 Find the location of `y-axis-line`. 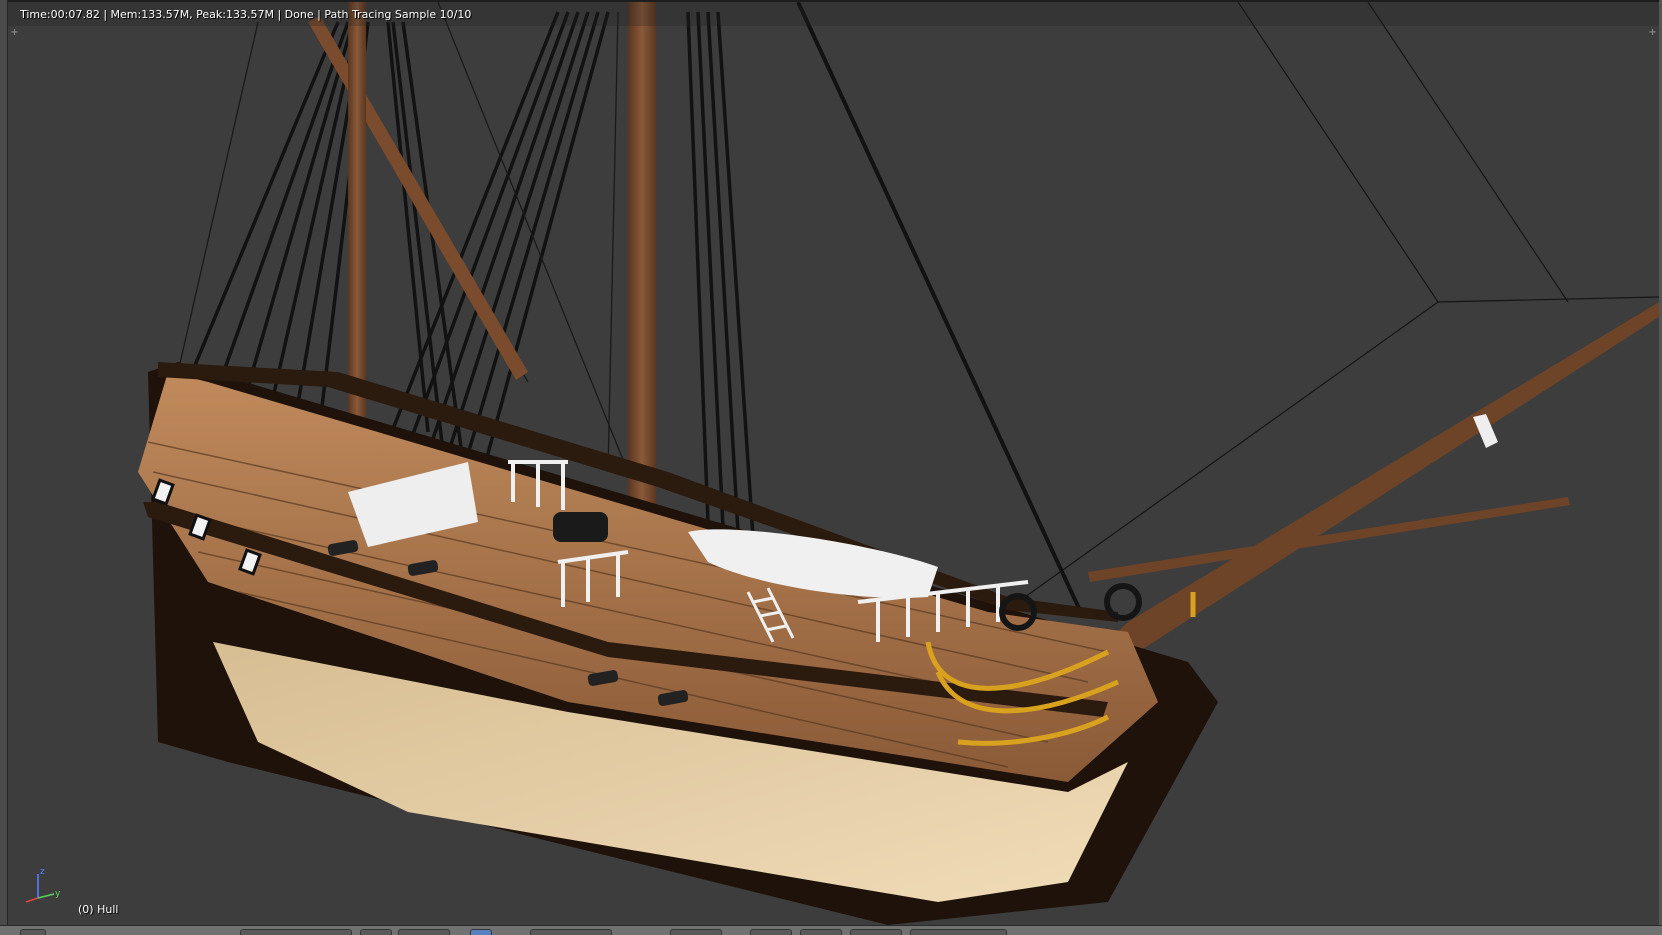

y-axis-line is located at coordinates (46, 896).